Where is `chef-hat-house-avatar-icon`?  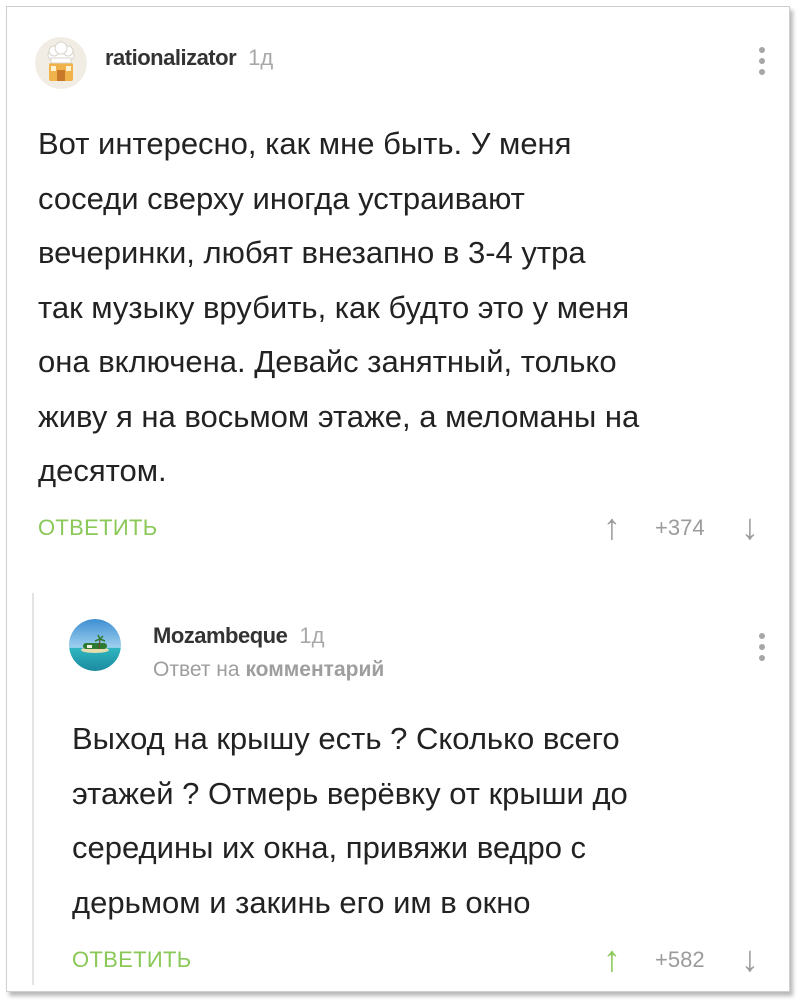 chef-hat-house-avatar-icon is located at coordinates (61, 63).